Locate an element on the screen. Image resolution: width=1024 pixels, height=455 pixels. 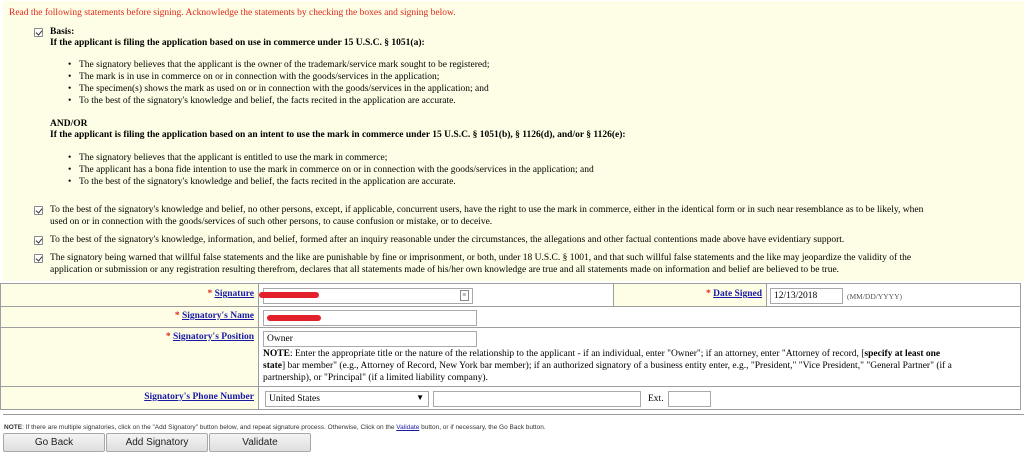
chevron-down-icon: ▼ is located at coordinates (420, 397).